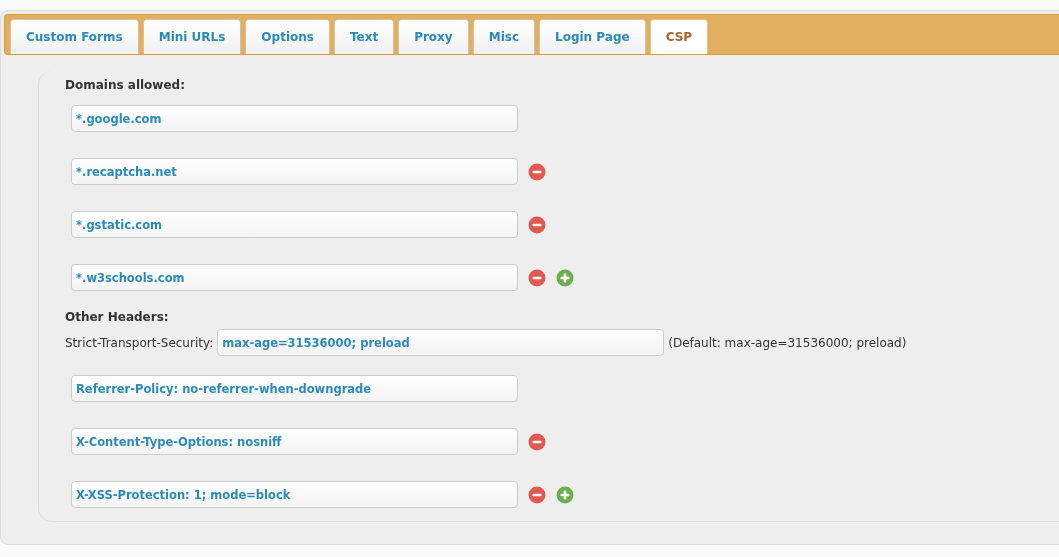 This screenshot has height=557, width=1059. I want to click on text-field: *.recaptcha.net, so click(294, 171).